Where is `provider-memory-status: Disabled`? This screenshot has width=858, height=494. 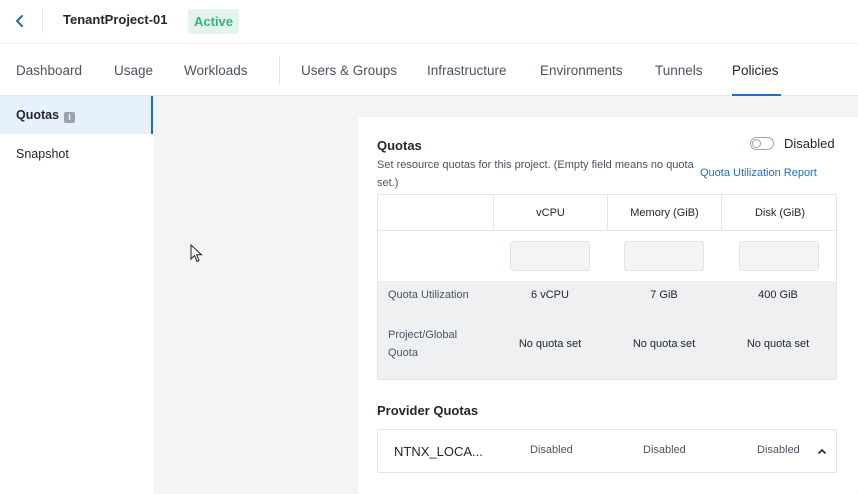 provider-memory-status: Disabled is located at coordinates (664, 450).